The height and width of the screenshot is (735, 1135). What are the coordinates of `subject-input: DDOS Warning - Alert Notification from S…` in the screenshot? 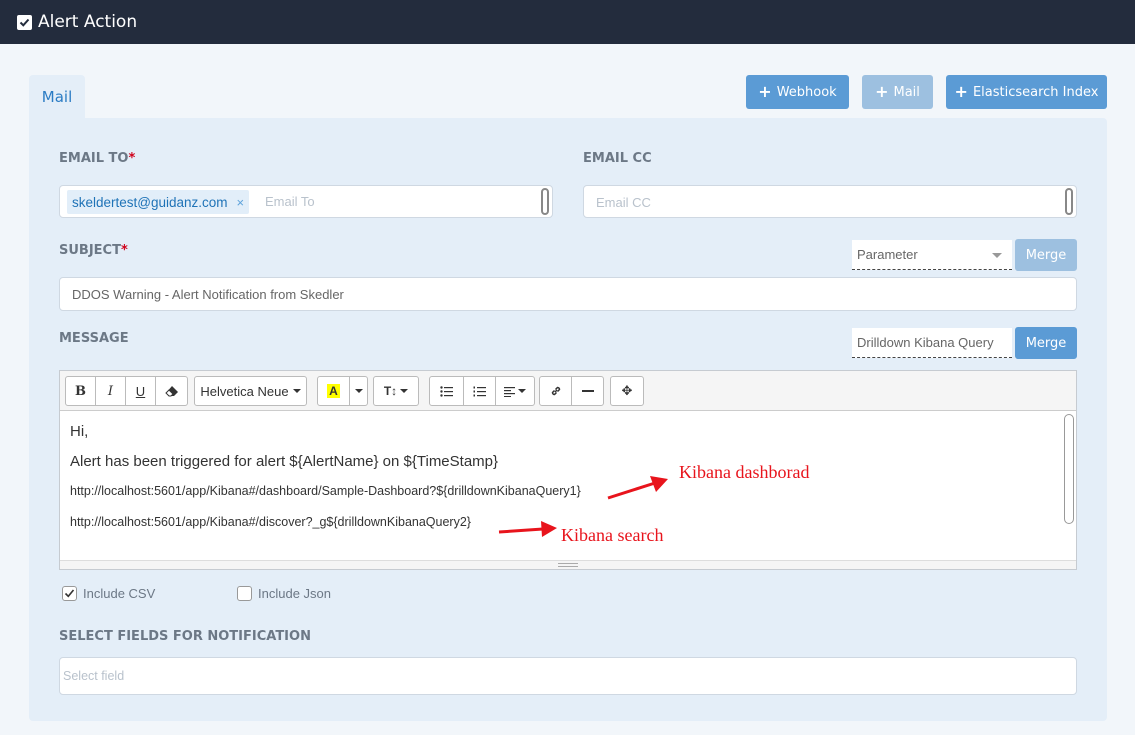 It's located at (568, 294).